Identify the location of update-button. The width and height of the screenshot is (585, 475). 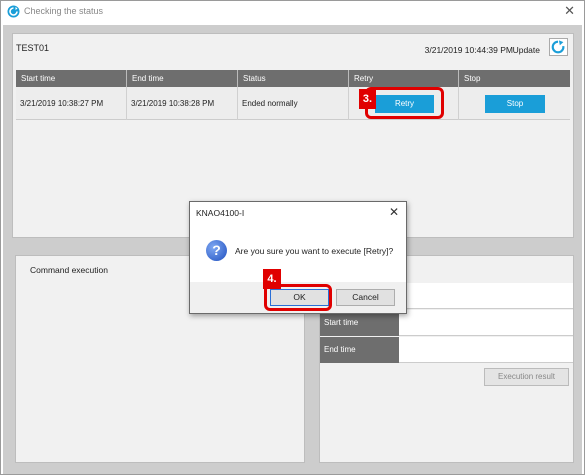
(558, 47).